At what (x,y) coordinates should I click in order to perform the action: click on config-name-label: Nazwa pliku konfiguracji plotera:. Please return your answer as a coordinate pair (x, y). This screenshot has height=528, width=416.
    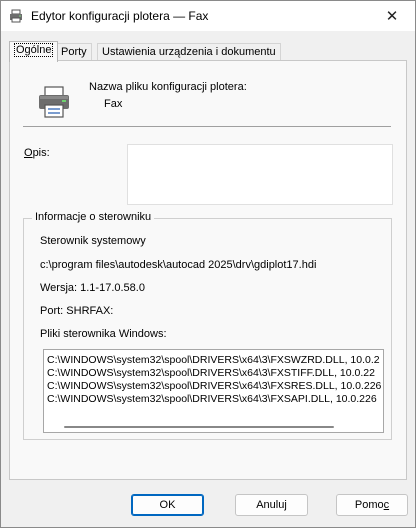
    Looking at the image, I should click on (168, 87).